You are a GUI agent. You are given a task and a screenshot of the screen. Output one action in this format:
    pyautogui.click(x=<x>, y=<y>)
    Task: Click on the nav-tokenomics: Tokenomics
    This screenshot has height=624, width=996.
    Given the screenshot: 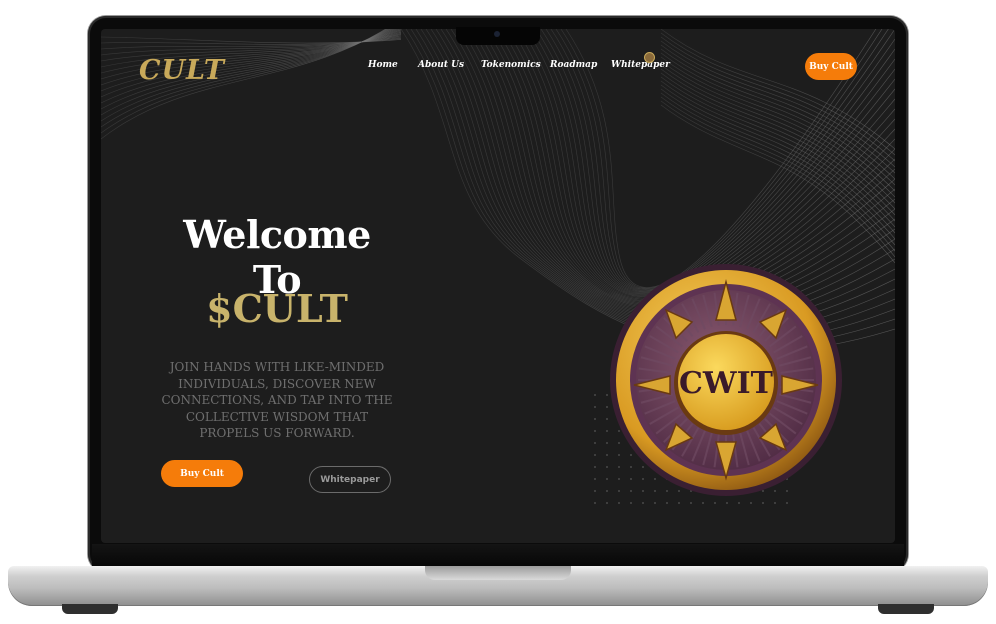 What is the action you would take?
    pyautogui.click(x=511, y=65)
    